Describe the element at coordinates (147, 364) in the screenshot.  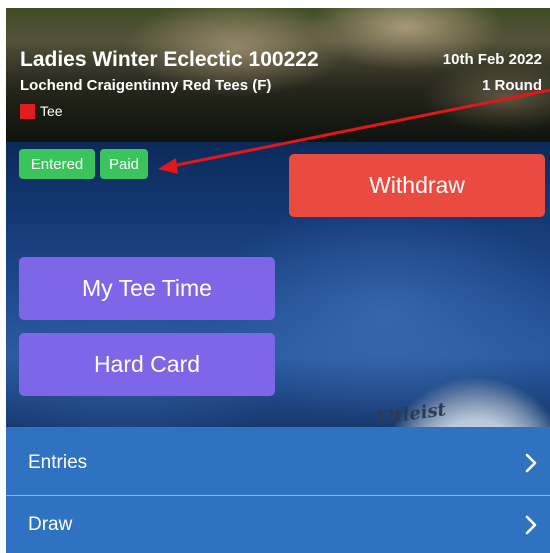
I see `hard-card-button: Hard Card` at that location.